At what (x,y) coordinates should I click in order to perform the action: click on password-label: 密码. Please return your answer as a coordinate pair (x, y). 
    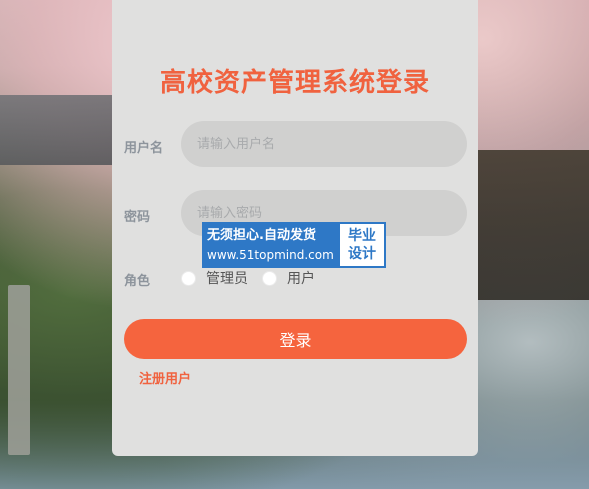
    Looking at the image, I should click on (137, 217).